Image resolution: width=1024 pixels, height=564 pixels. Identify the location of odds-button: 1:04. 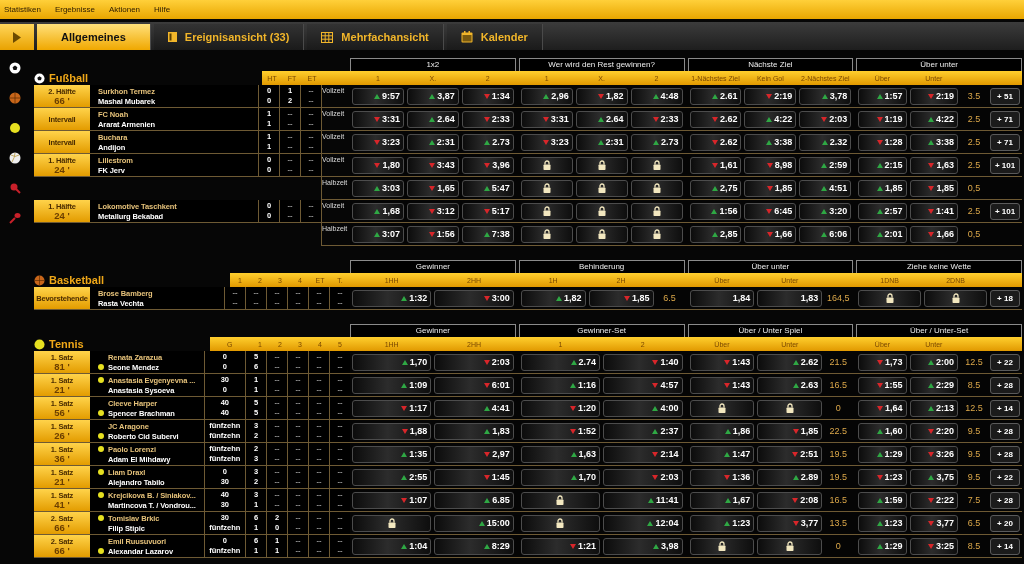
(392, 546).